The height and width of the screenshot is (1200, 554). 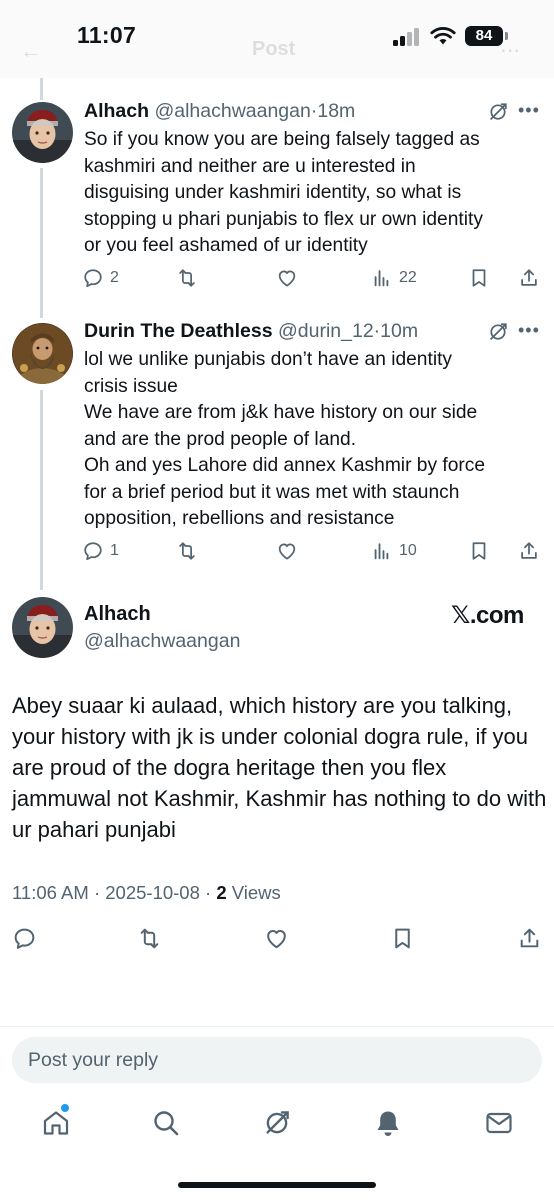 What do you see at coordinates (114, 277) in the screenshot?
I see `reply-count: 2` at bounding box center [114, 277].